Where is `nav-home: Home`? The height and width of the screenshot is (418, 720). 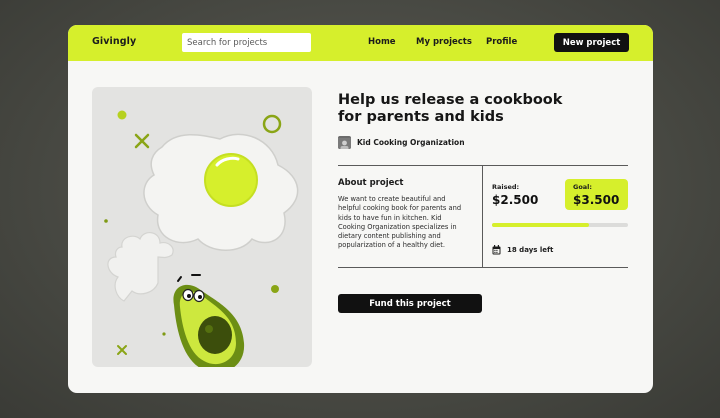 nav-home: Home is located at coordinates (382, 42).